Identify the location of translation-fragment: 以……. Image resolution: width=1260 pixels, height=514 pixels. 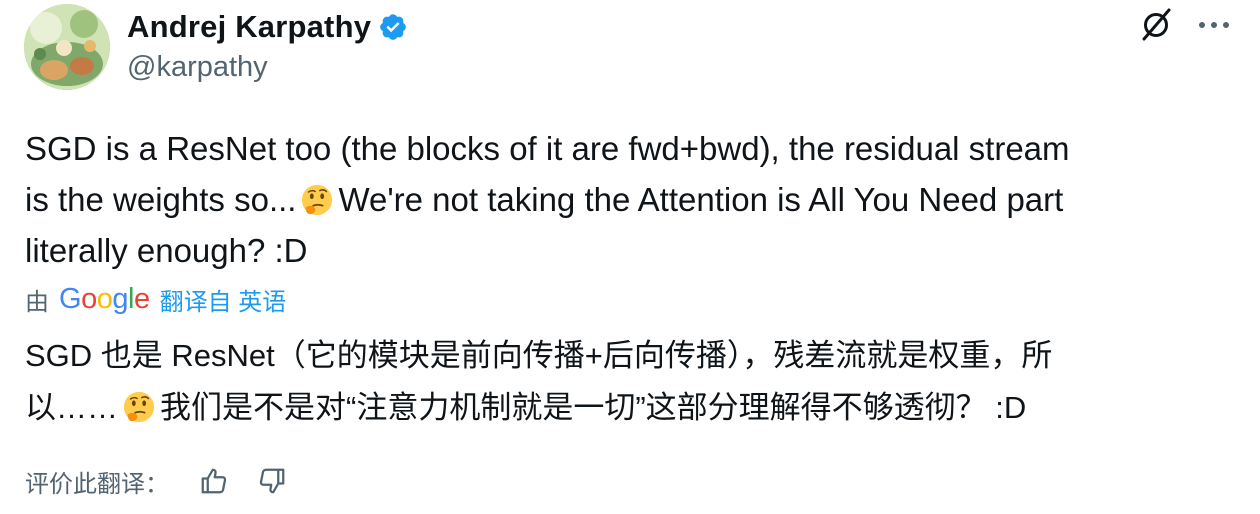
(71, 407).